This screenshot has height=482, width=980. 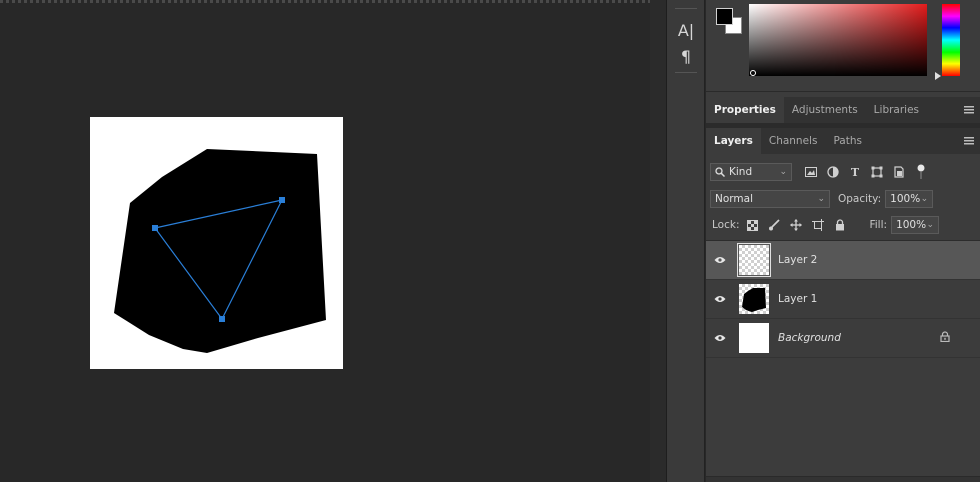 What do you see at coordinates (754, 338) in the screenshot?
I see `layer-thumbnail-white` at bounding box center [754, 338].